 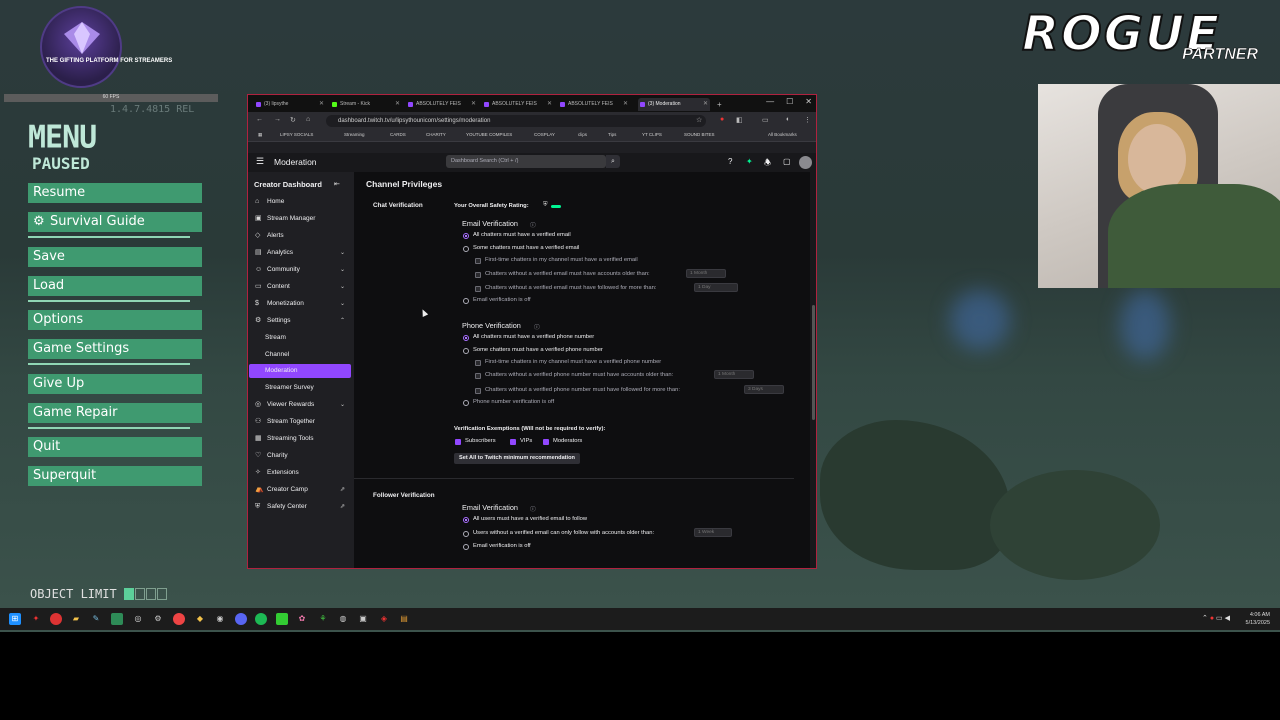 What do you see at coordinates (115, 286) in the screenshot?
I see `load-button: Load` at bounding box center [115, 286].